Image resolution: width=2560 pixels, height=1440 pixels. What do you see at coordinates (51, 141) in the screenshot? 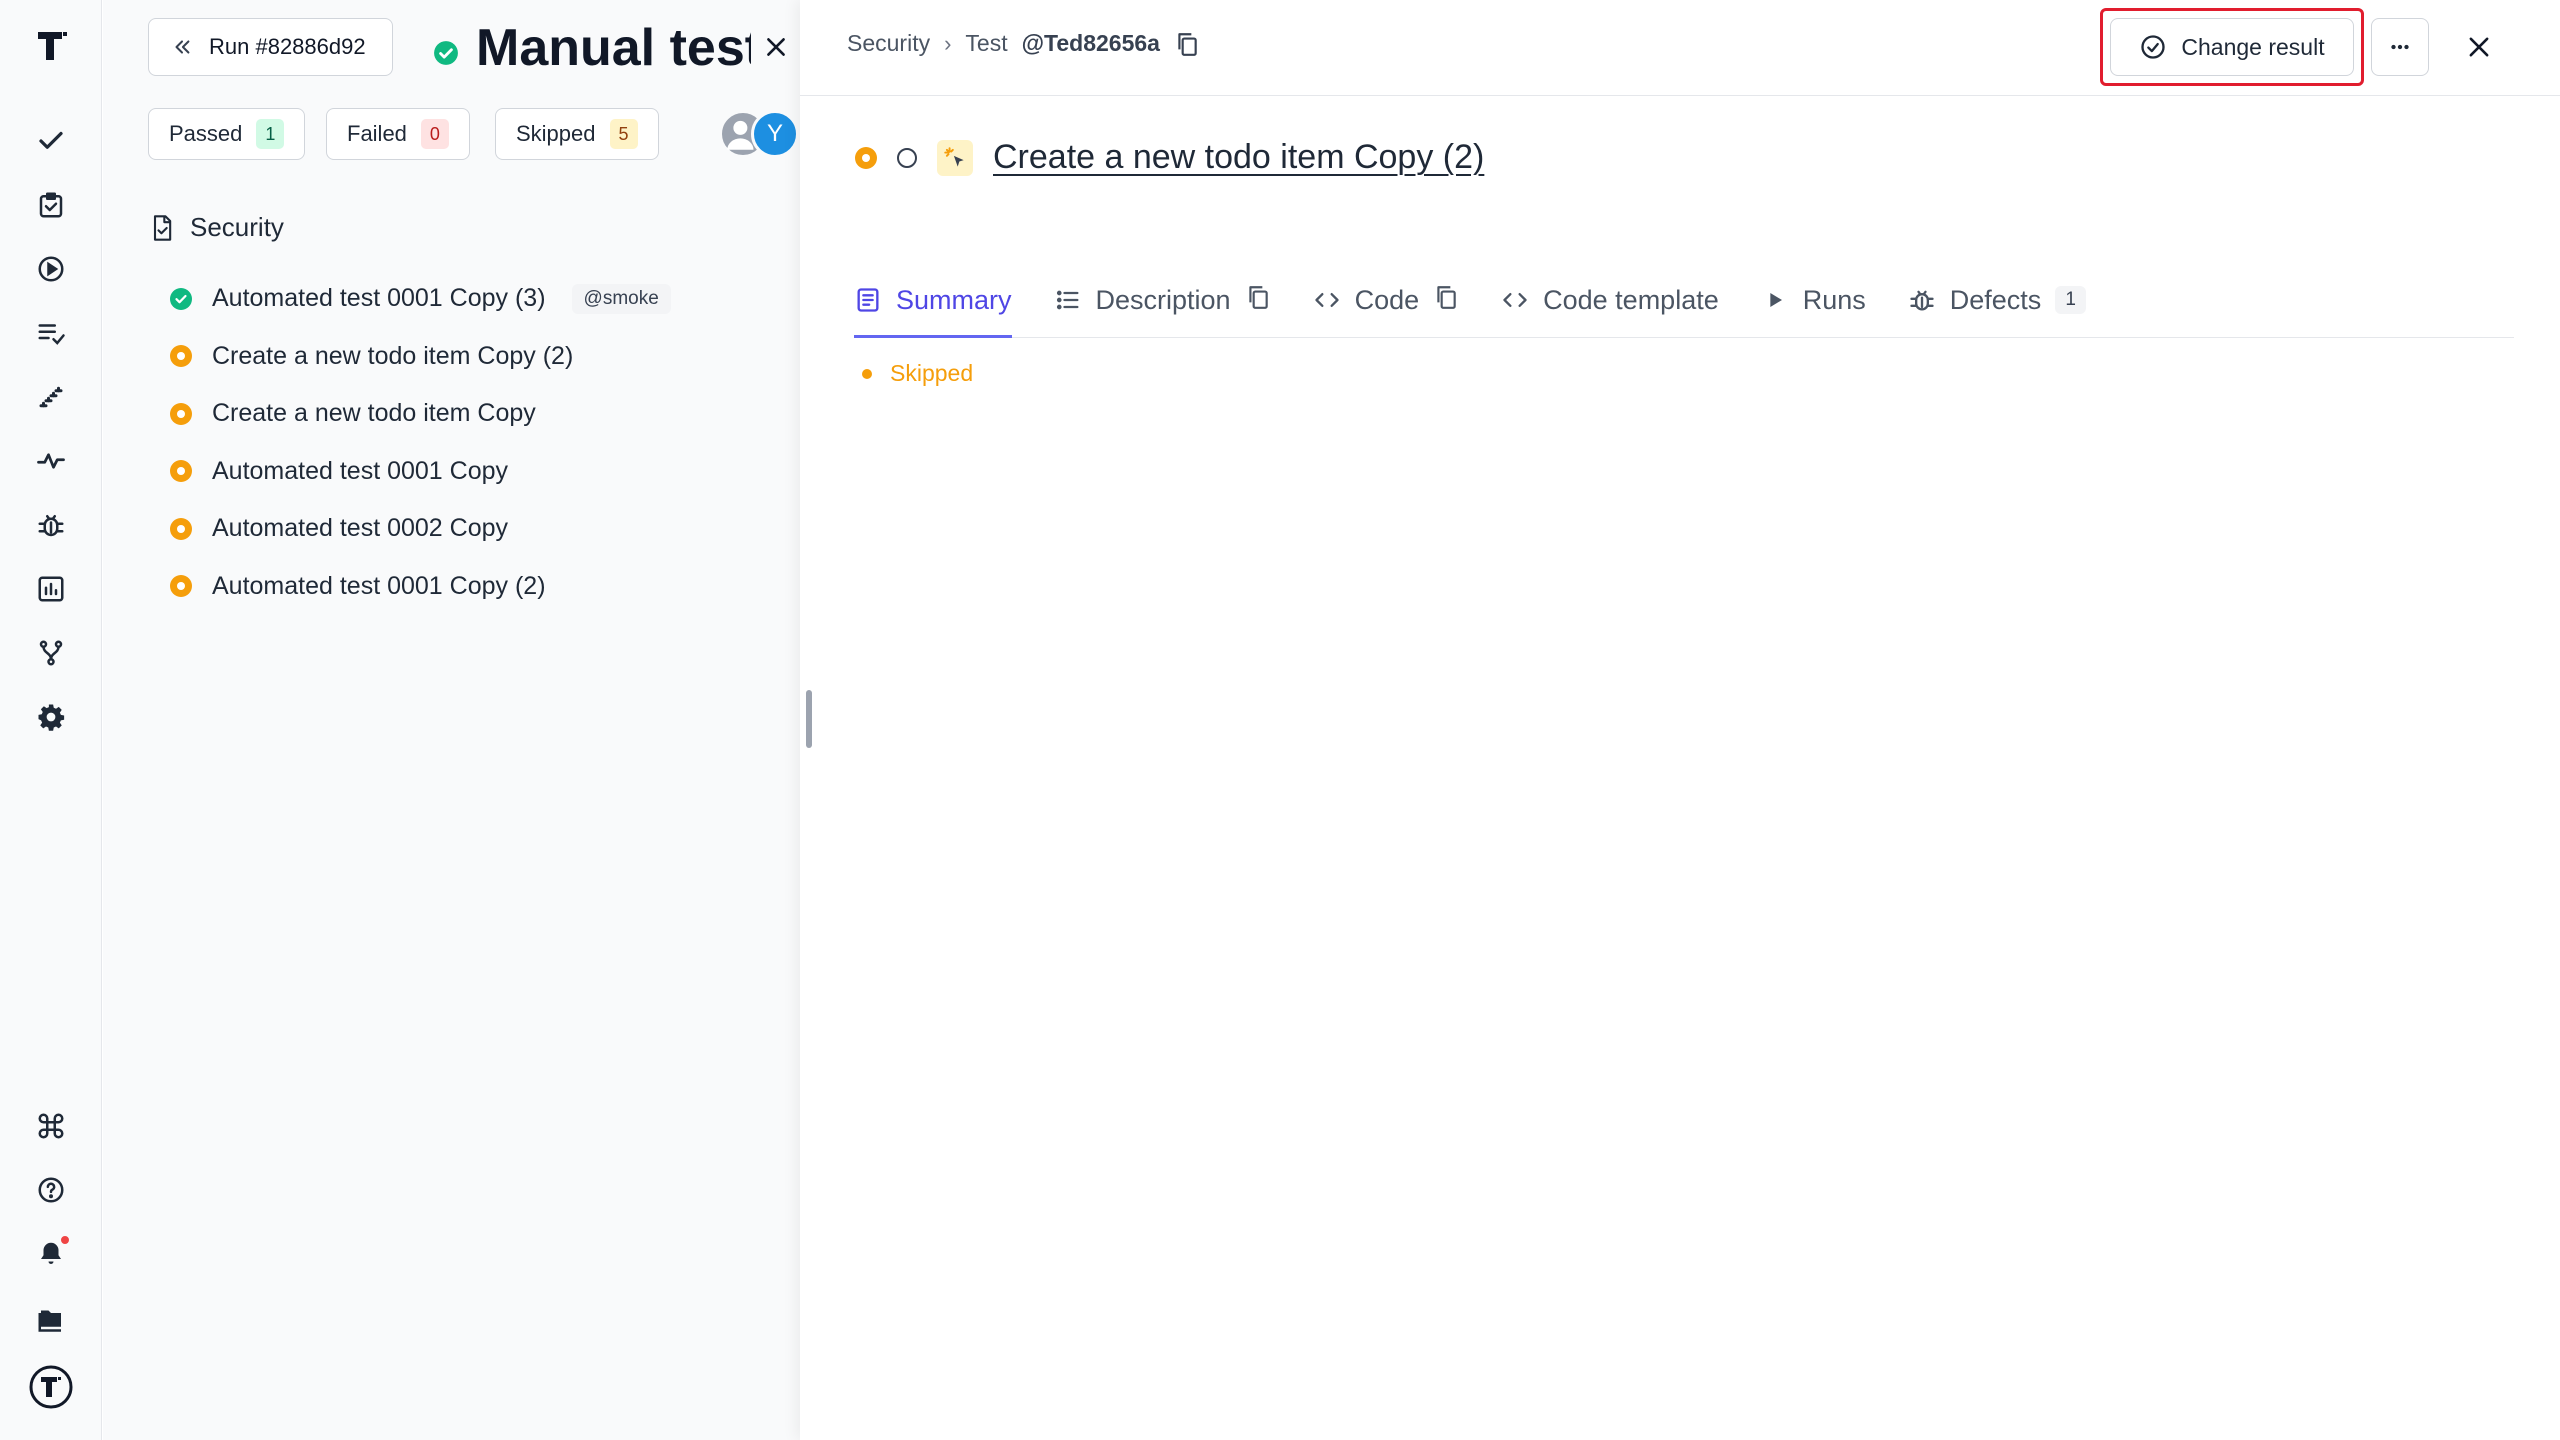
I see `check-icon` at bounding box center [51, 141].